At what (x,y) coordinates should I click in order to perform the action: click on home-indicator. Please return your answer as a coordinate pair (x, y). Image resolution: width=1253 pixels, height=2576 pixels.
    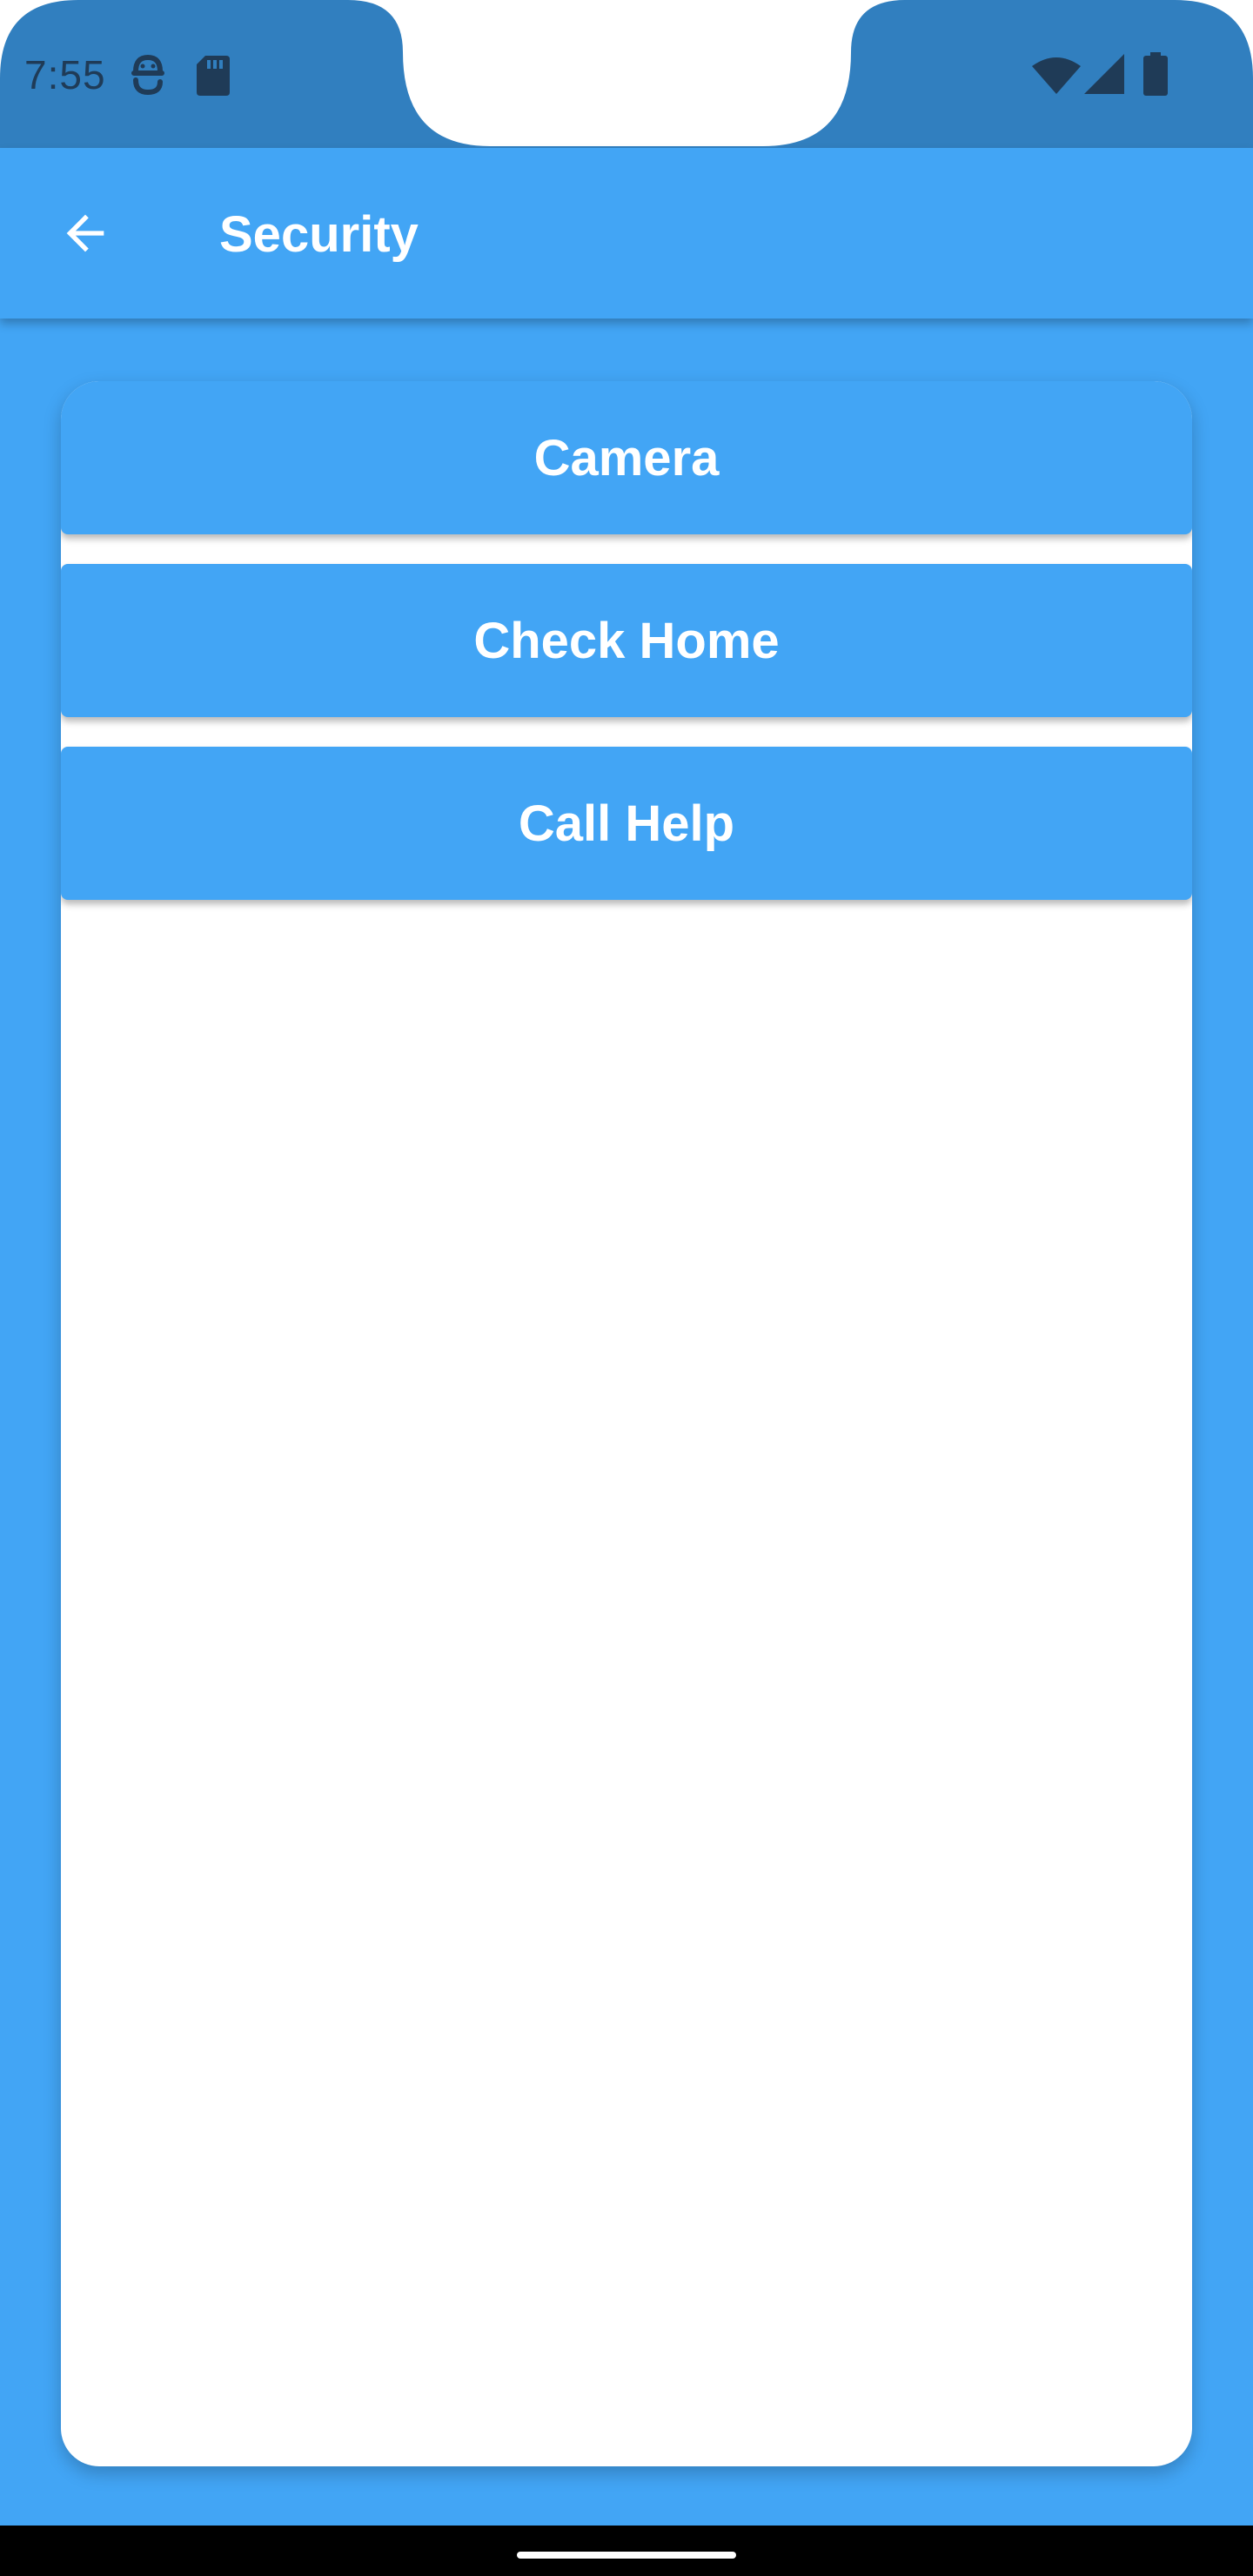
    Looking at the image, I should click on (626, 2555).